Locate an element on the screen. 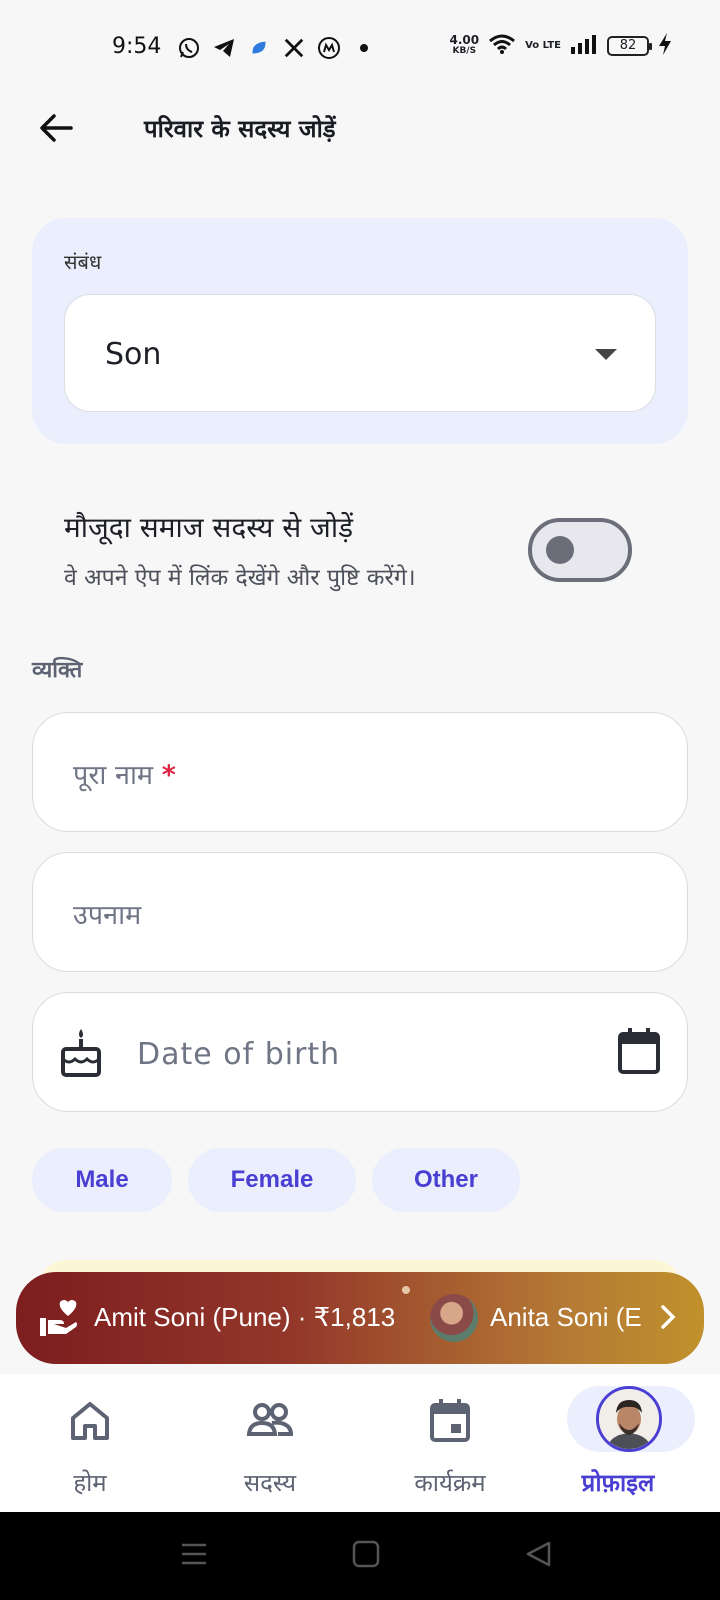  gender-chip-other: Other is located at coordinates (446, 1180).